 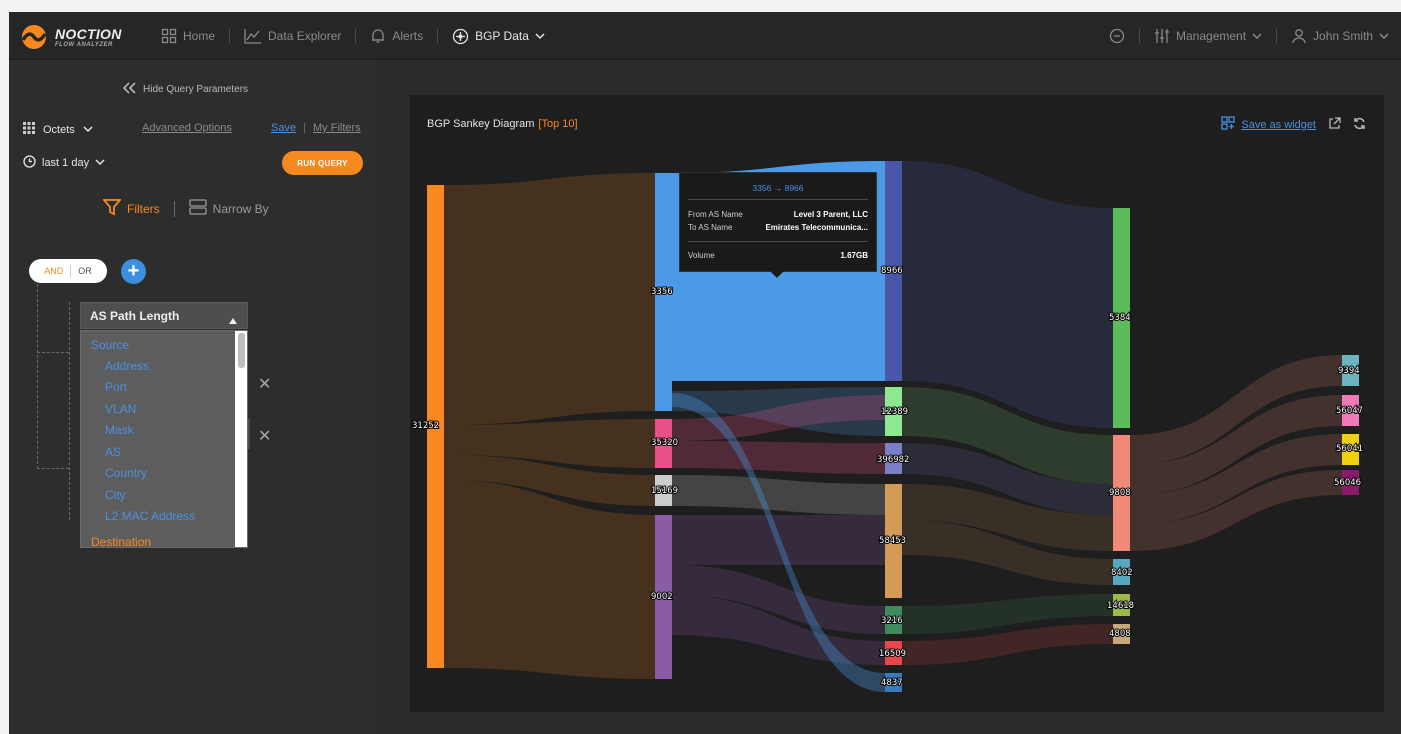 I want to click on period-select: last 1 day, so click(x=64, y=163).